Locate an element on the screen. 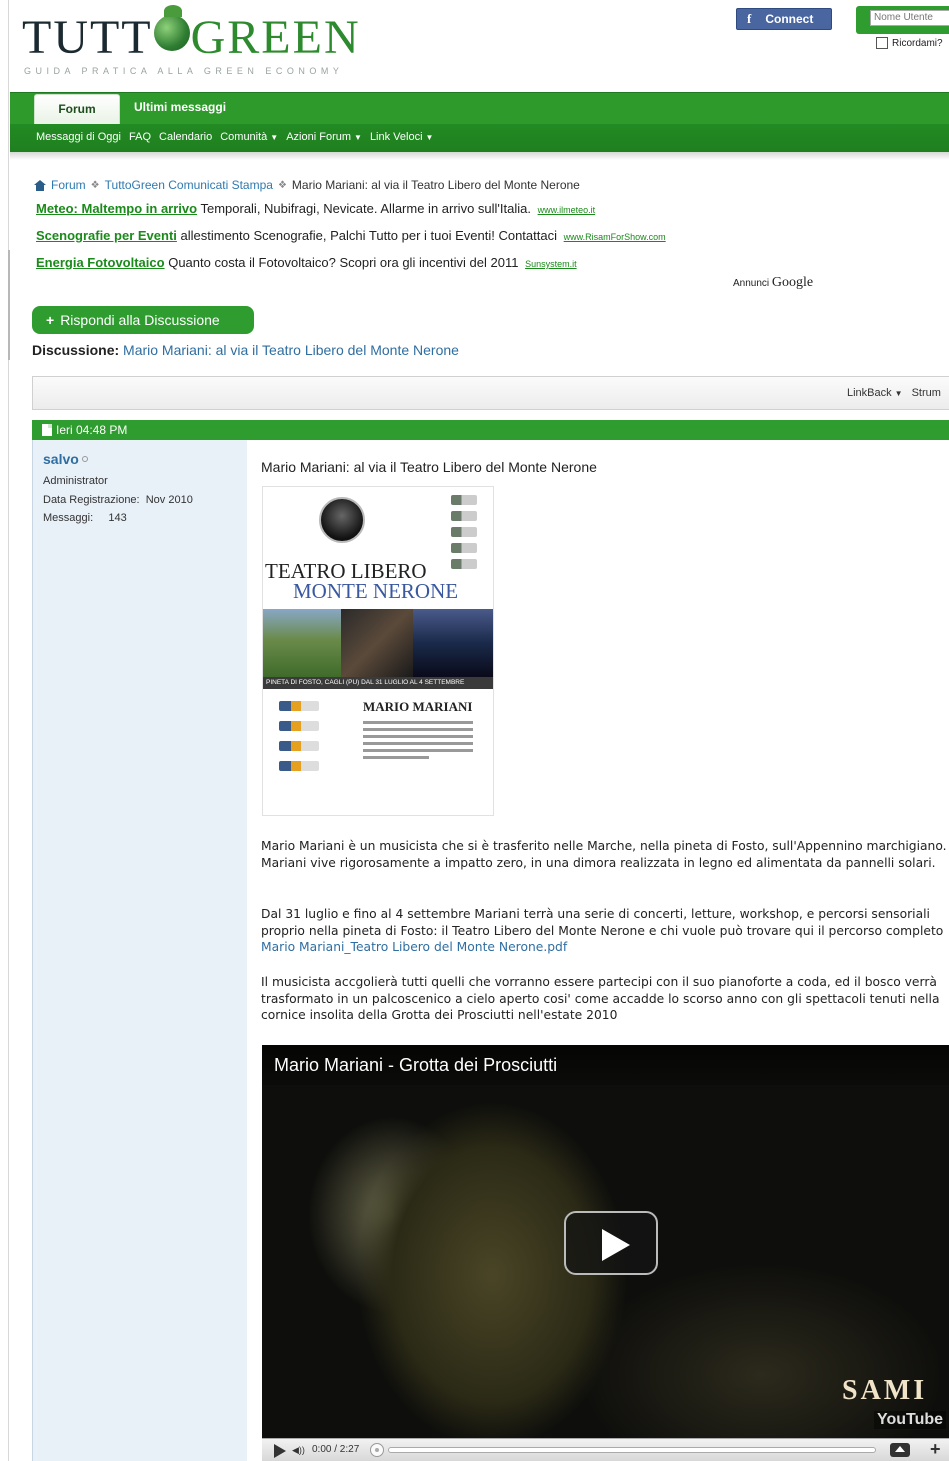 This screenshot has width=949, height=1461. google-brand: Google is located at coordinates (792, 282).